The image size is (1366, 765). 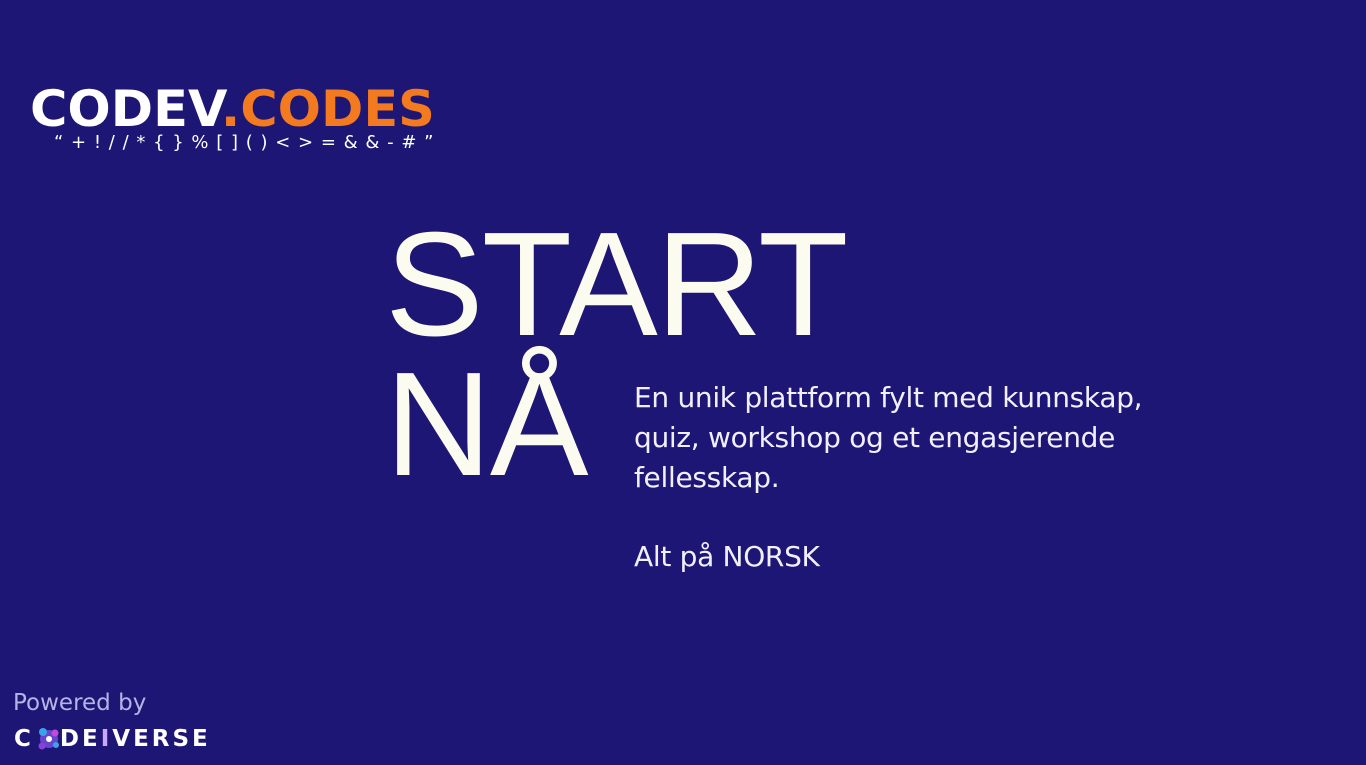 What do you see at coordinates (106, 739) in the screenshot?
I see `brand-i: I` at bounding box center [106, 739].